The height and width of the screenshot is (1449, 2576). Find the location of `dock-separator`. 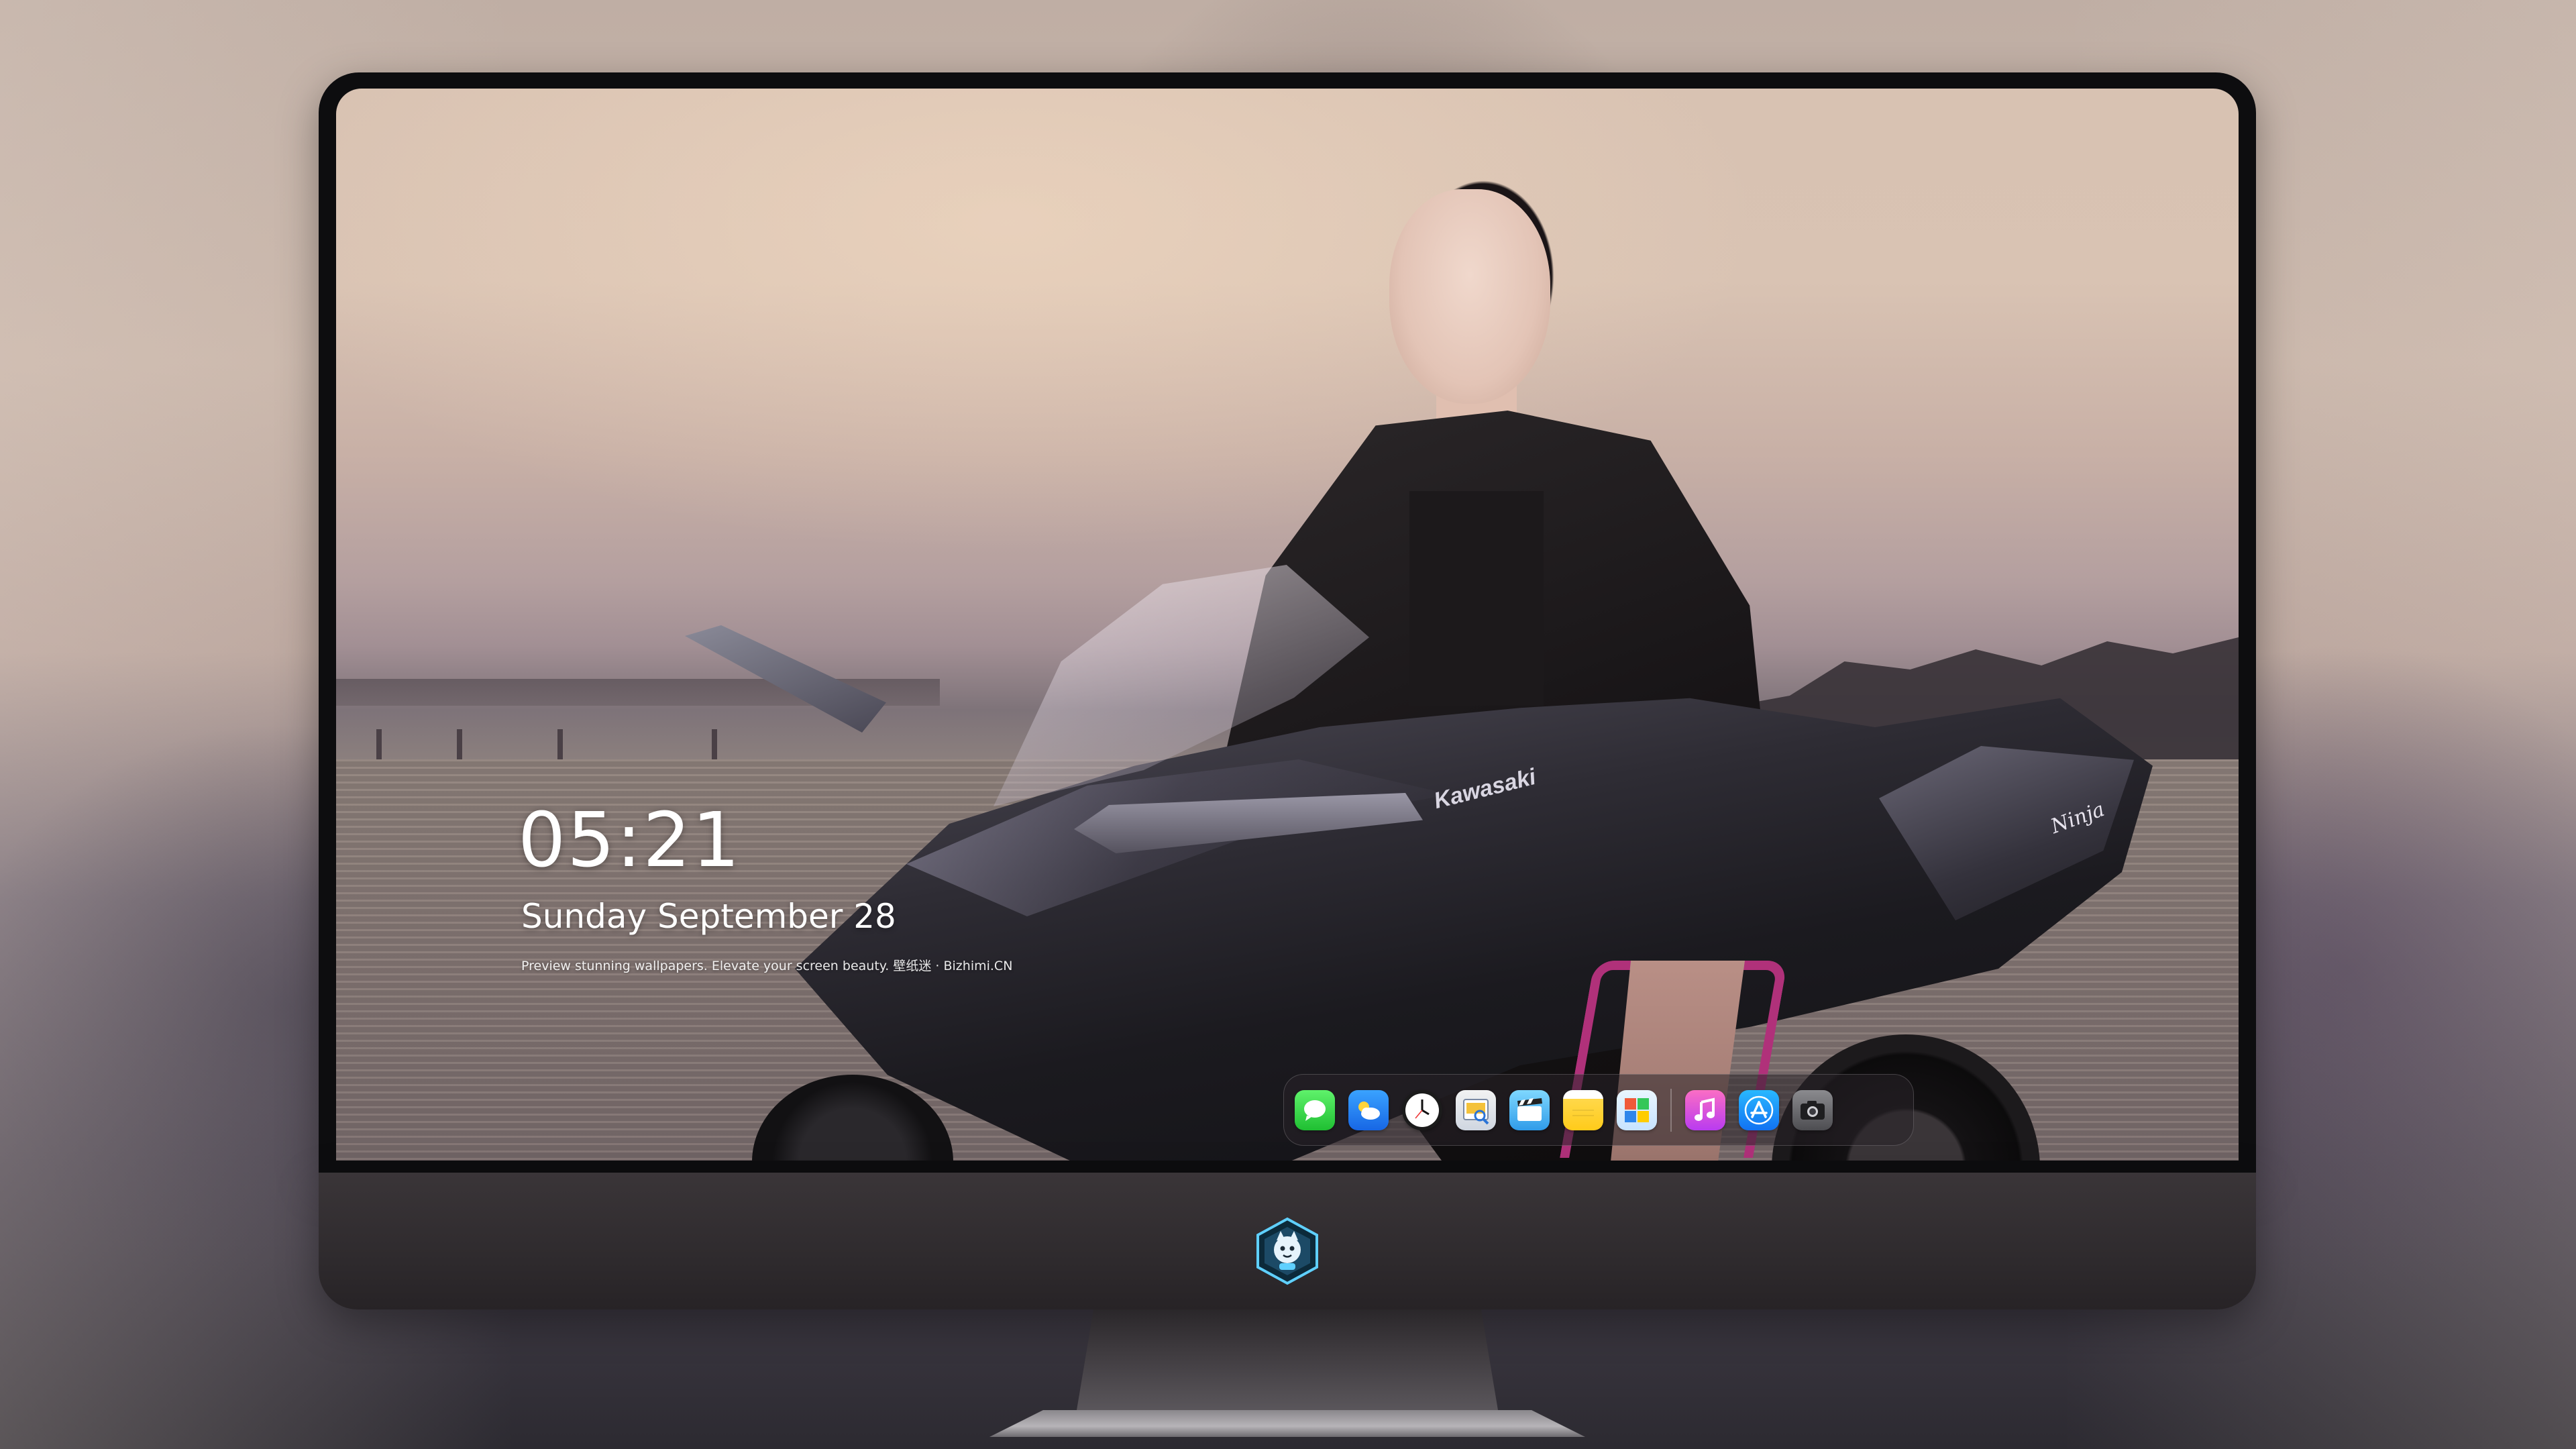

dock-separator is located at coordinates (1671, 1110).